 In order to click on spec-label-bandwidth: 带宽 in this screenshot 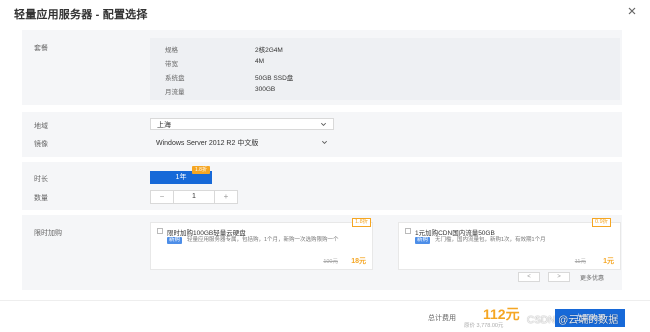, I will do `click(171, 64)`.